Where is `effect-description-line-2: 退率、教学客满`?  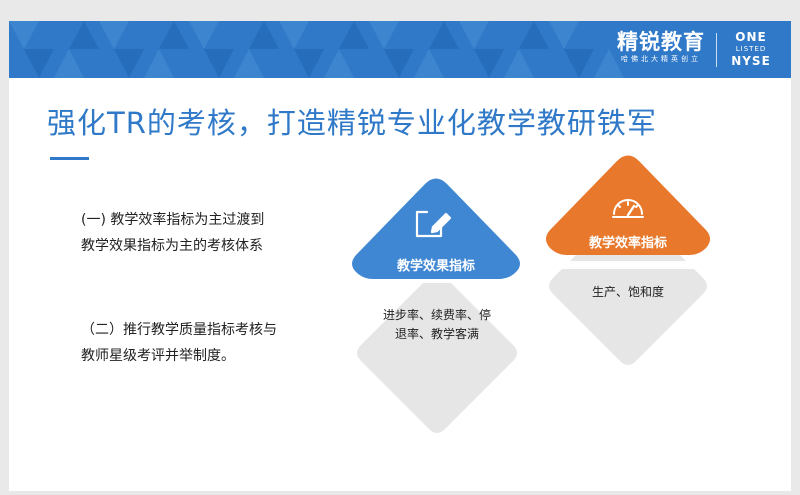 effect-description-line-2: 退率、教学客满 is located at coordinates (436, 334).